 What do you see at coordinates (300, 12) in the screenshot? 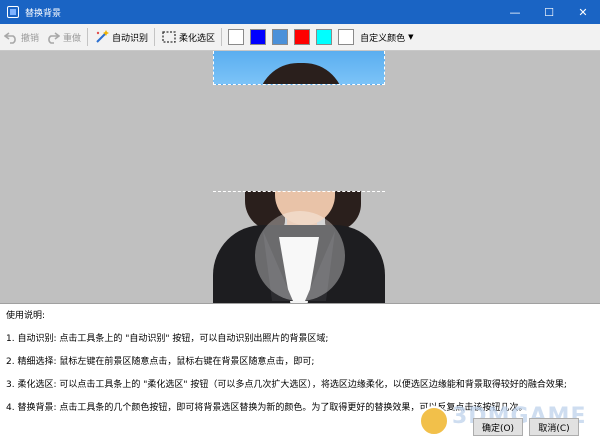
I see `title-bar: 替换背景 — ☐ ✕` at bounding box center [300, 12].